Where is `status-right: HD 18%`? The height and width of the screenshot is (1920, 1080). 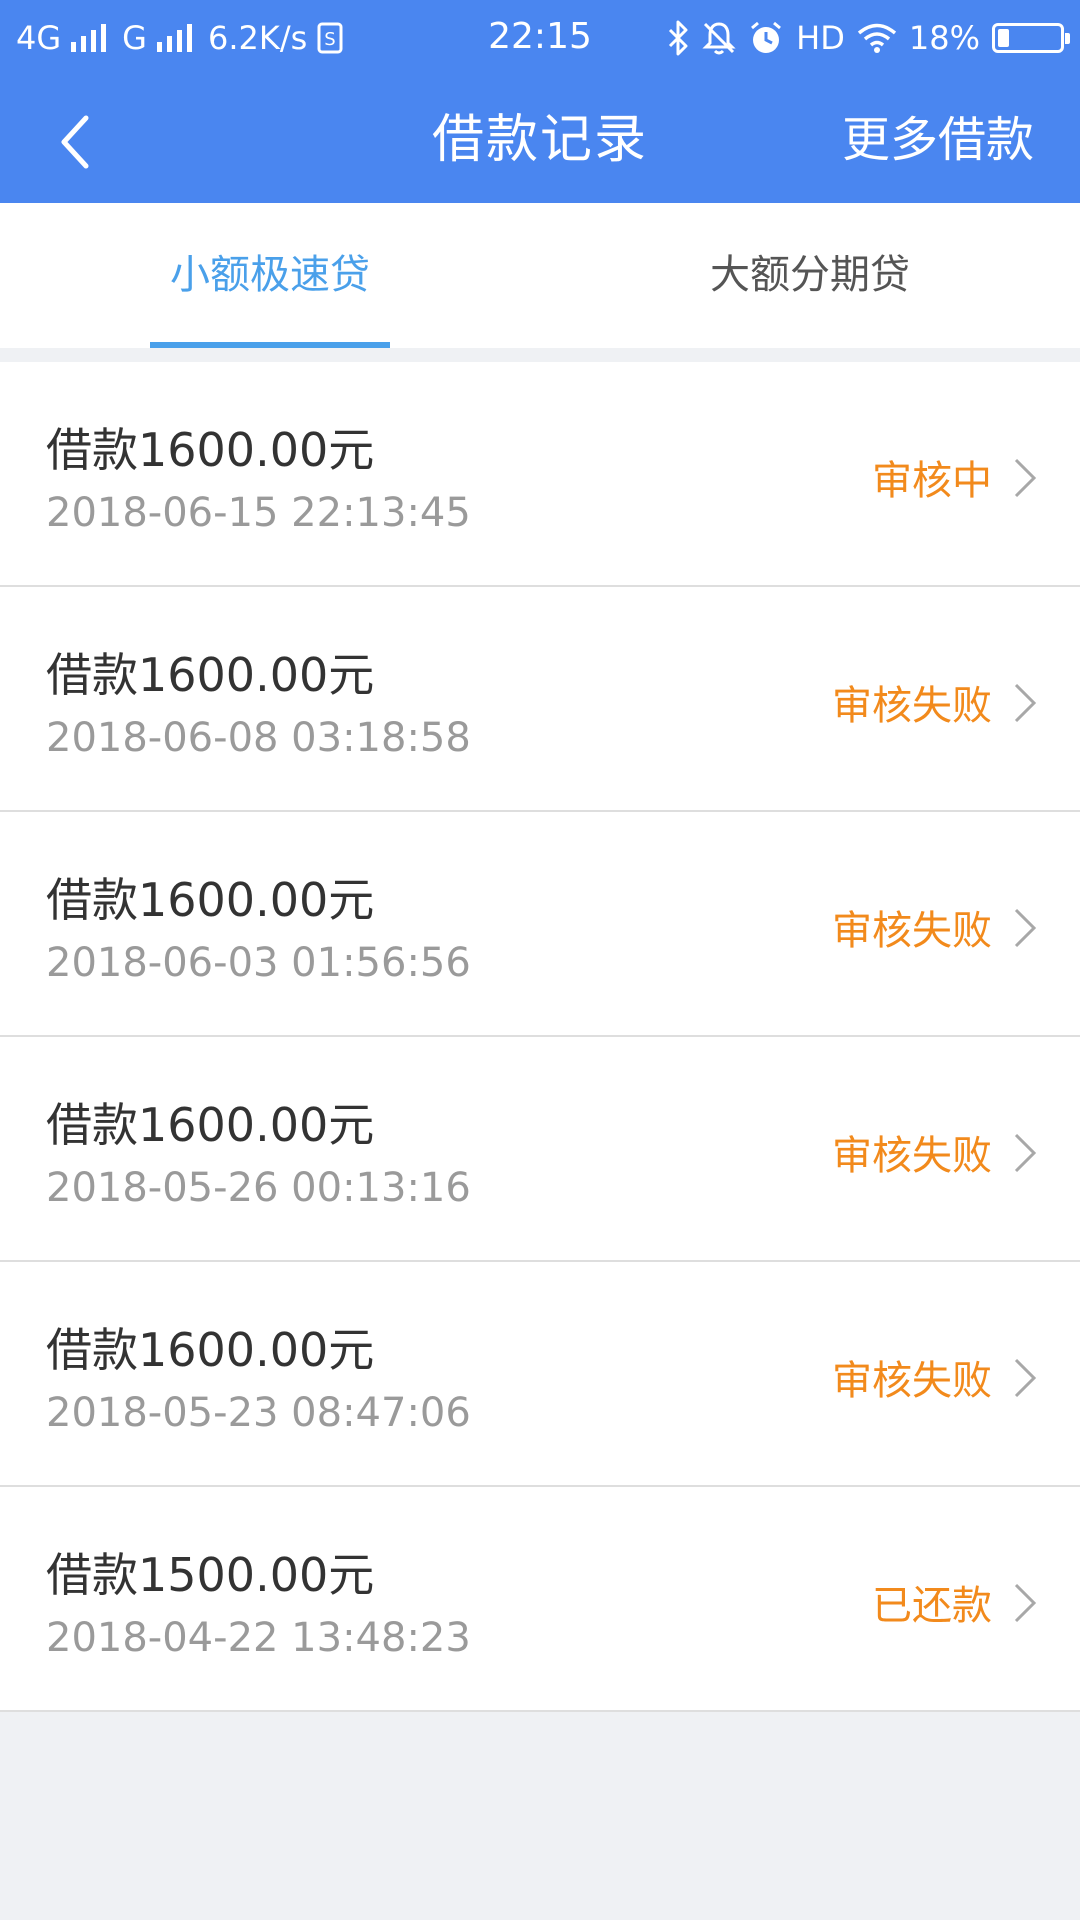
status-right: HD 18% is located at coordinates (868, 38).